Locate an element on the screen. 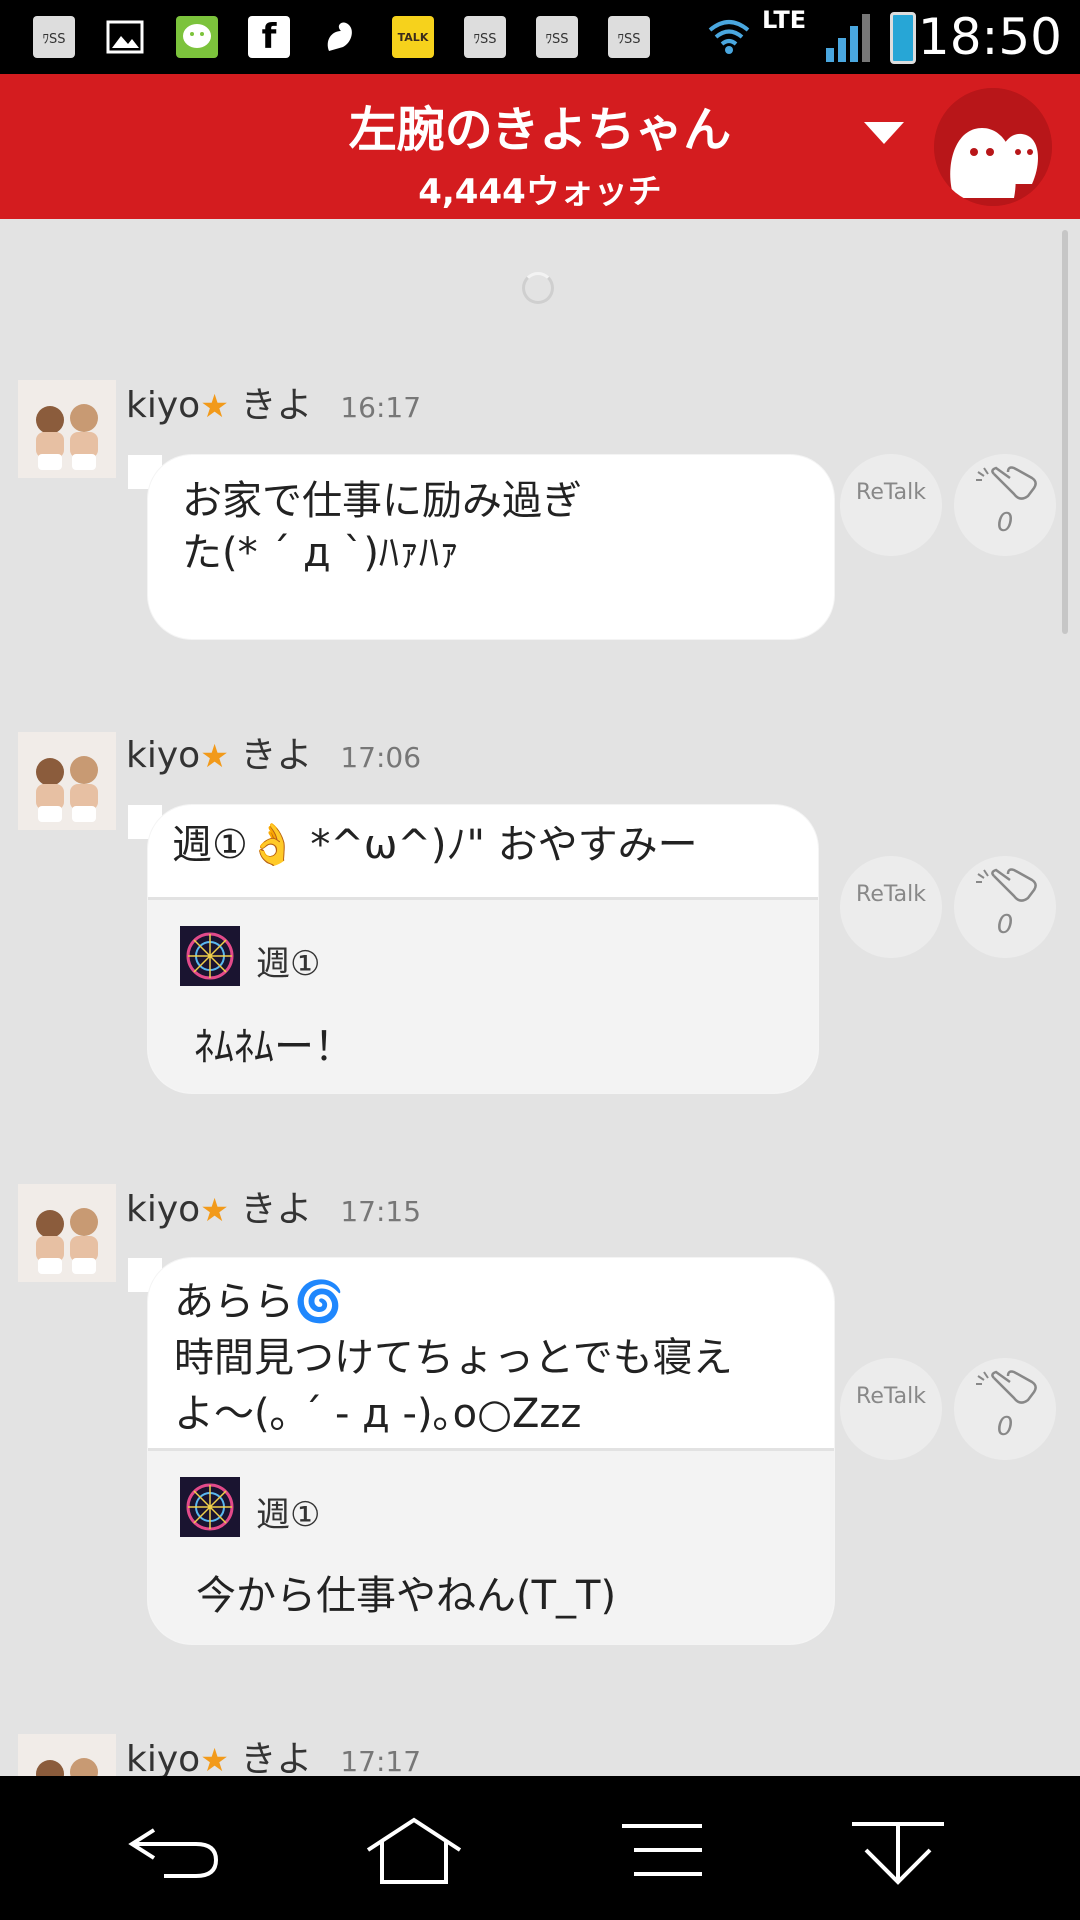 This screenshot has width=1080, height=1920. signal-icon is located at coordinates (848, 38).